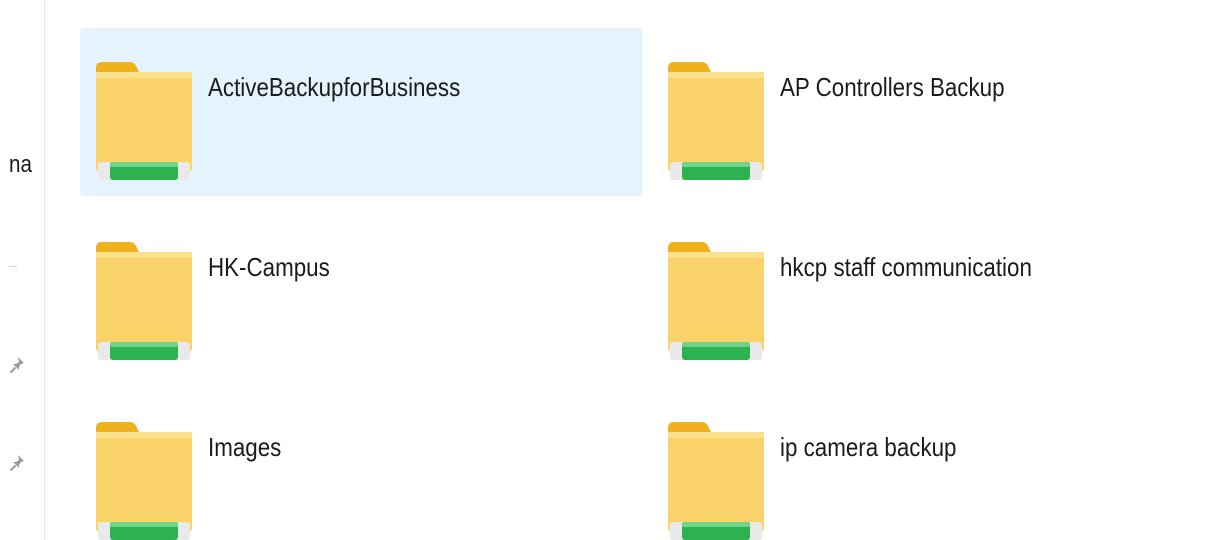 The height and width of the screenshot is (540, 1205). What do you see at coordinates (361, 464) in the screenshot?
I see `folder-tile: Images` at bounding box center [361, 464].